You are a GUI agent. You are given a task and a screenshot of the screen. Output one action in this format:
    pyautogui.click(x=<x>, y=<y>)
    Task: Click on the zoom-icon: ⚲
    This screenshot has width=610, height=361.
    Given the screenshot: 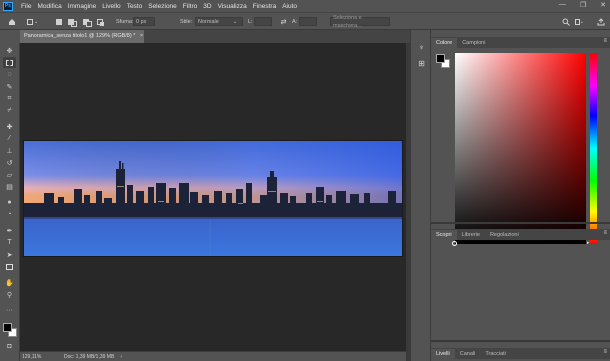 What is the action you would take?
    pyautogui.click(x=9, y=294)
    